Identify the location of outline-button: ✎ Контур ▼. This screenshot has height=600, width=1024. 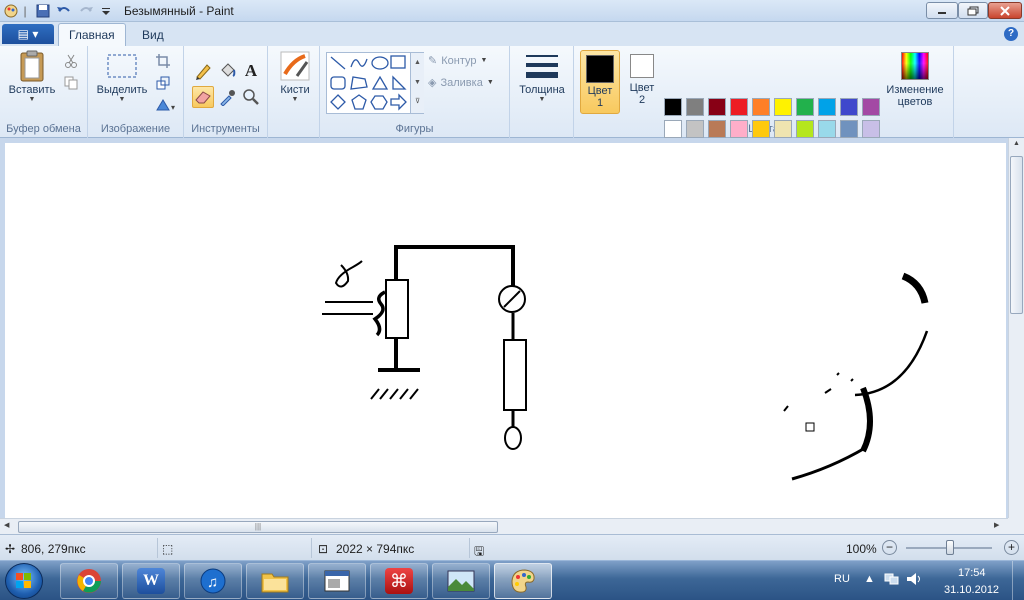
(458, 61).